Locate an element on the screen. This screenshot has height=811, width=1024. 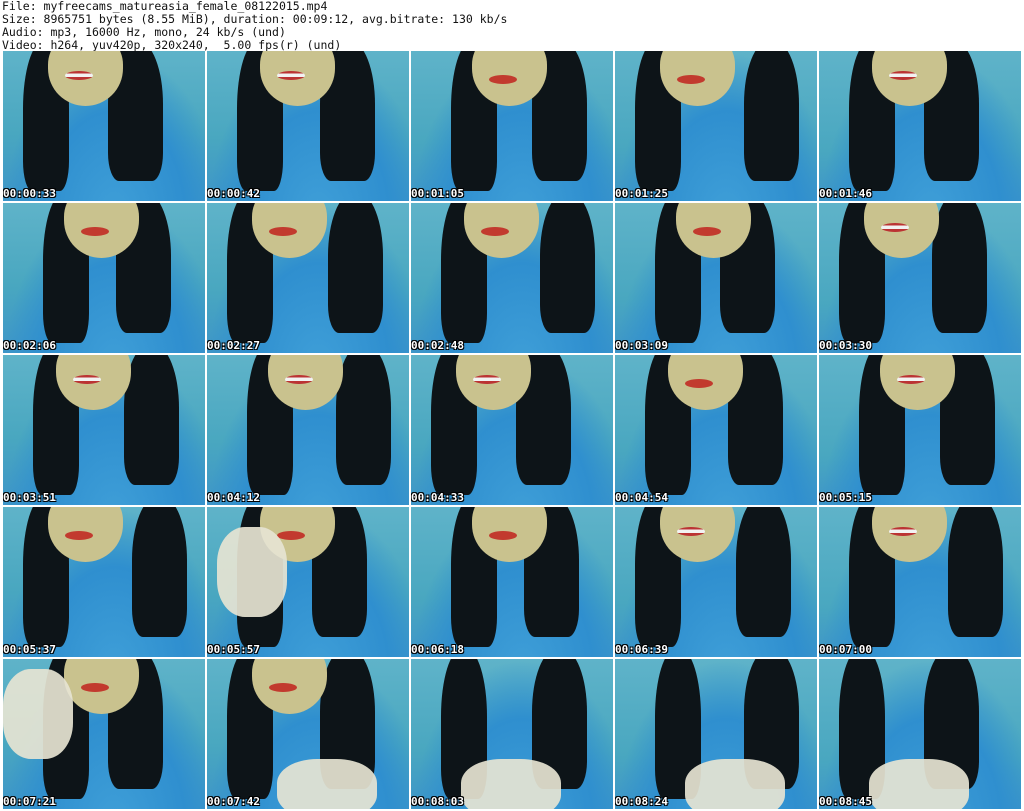
video-thumbnail: 00:02:27 is located at coordinates (308, 278).